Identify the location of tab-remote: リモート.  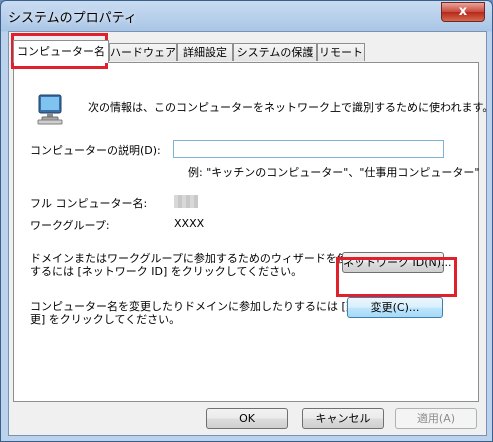
(341, 52).